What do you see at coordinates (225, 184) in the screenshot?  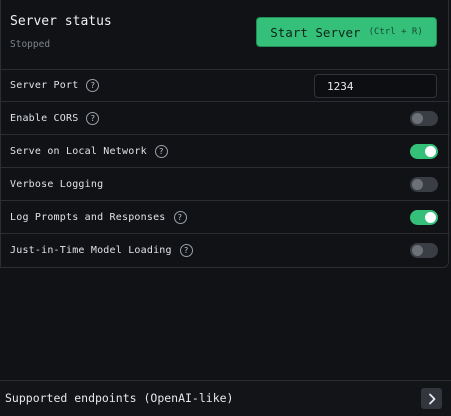 I see `verbose-logging-row: Verbose Logging` at bounding box center [225, 184].